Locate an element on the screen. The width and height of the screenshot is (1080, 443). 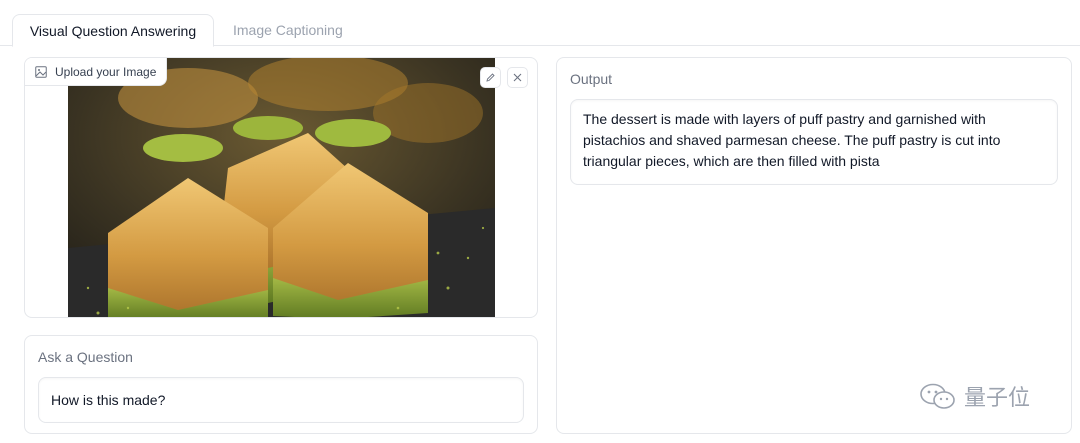
image-panel-label: Upload your Image is located at coordinates (96, 72).